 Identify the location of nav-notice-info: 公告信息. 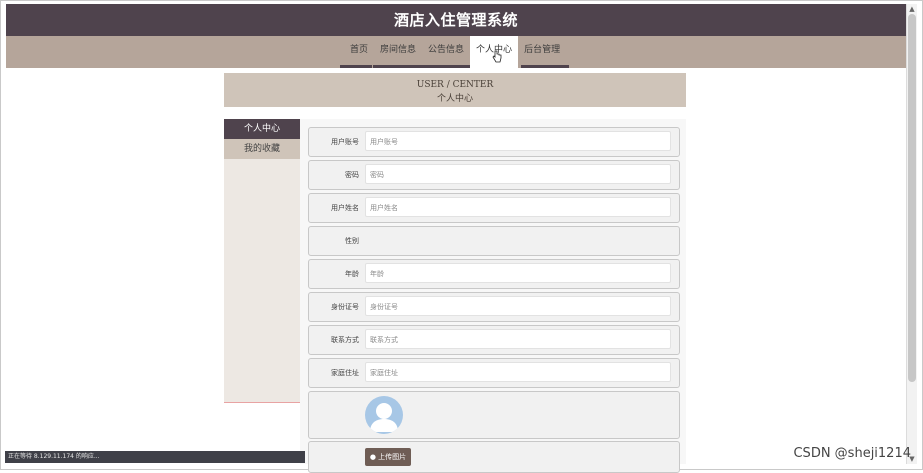
(446, 52).